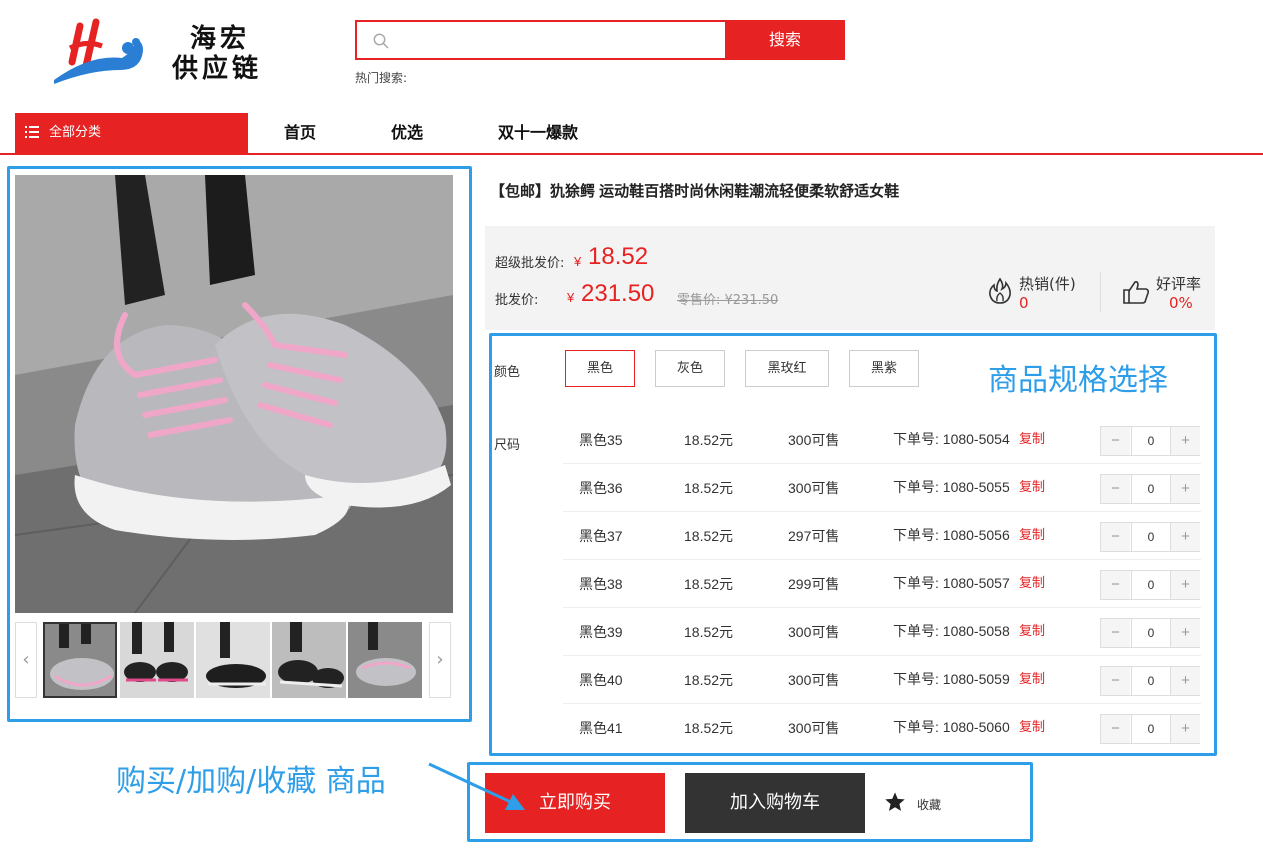 Image resolution: width=1263 pixels, height=848 pixels. What do you see at coordinates (220, 39) in the screenshot?
I see `logo-line1: 海宏` at bounding box center [220, 39].